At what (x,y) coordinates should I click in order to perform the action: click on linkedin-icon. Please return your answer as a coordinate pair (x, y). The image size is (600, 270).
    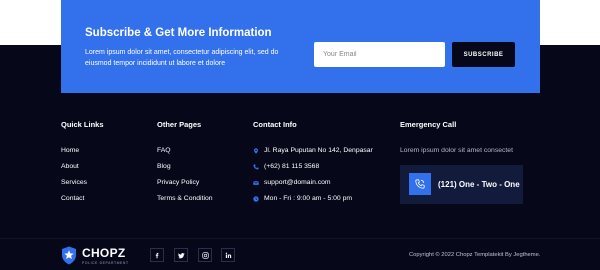
    Looking at the image, I should click on (228, 255).